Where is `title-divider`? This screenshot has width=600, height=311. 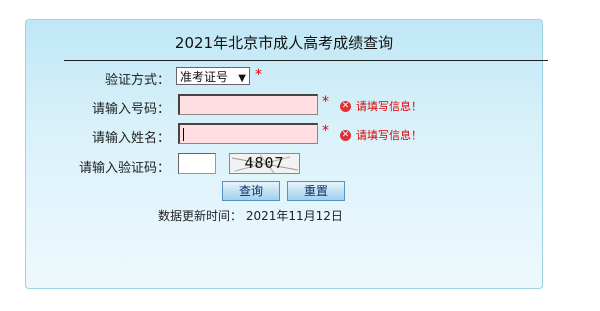 title-divider is located at coordinates (306, 60).